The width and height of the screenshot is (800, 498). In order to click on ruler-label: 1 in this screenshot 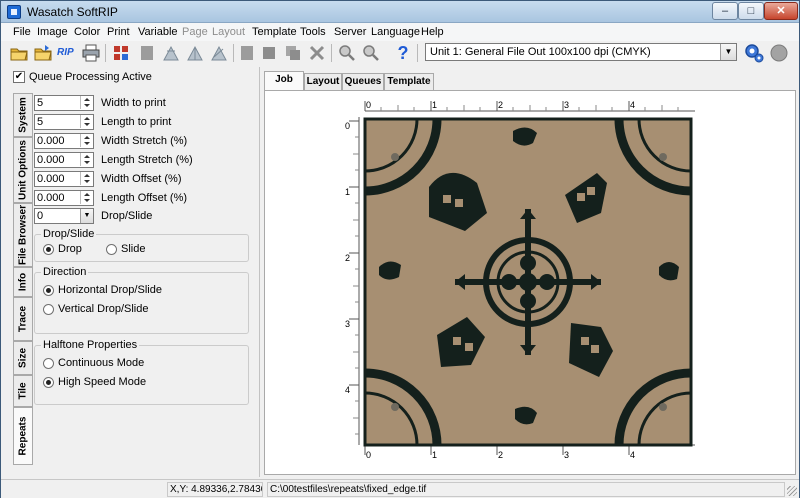, I will do `click(434, 105)`.